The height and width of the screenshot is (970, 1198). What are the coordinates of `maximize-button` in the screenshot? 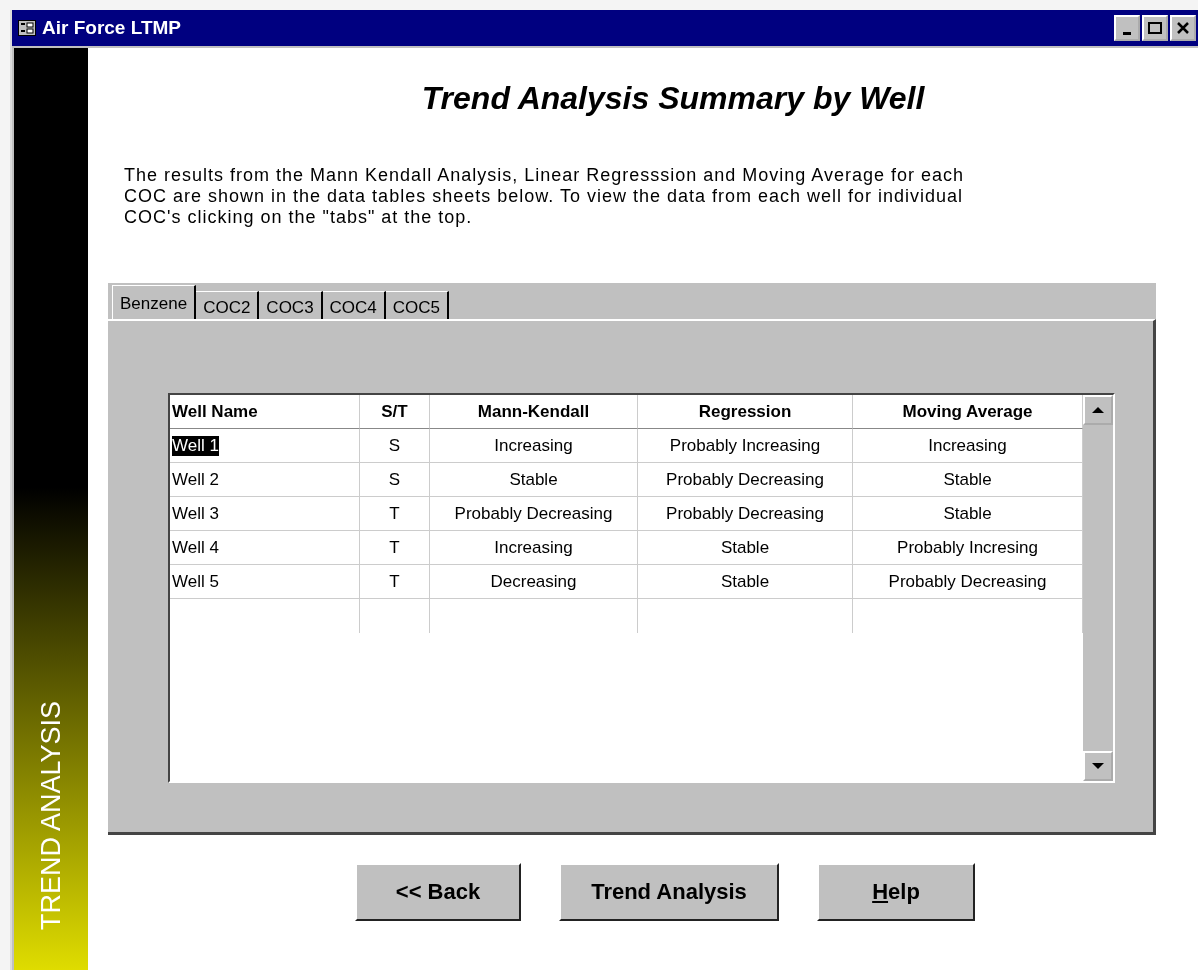 It's located at (1155, 28).